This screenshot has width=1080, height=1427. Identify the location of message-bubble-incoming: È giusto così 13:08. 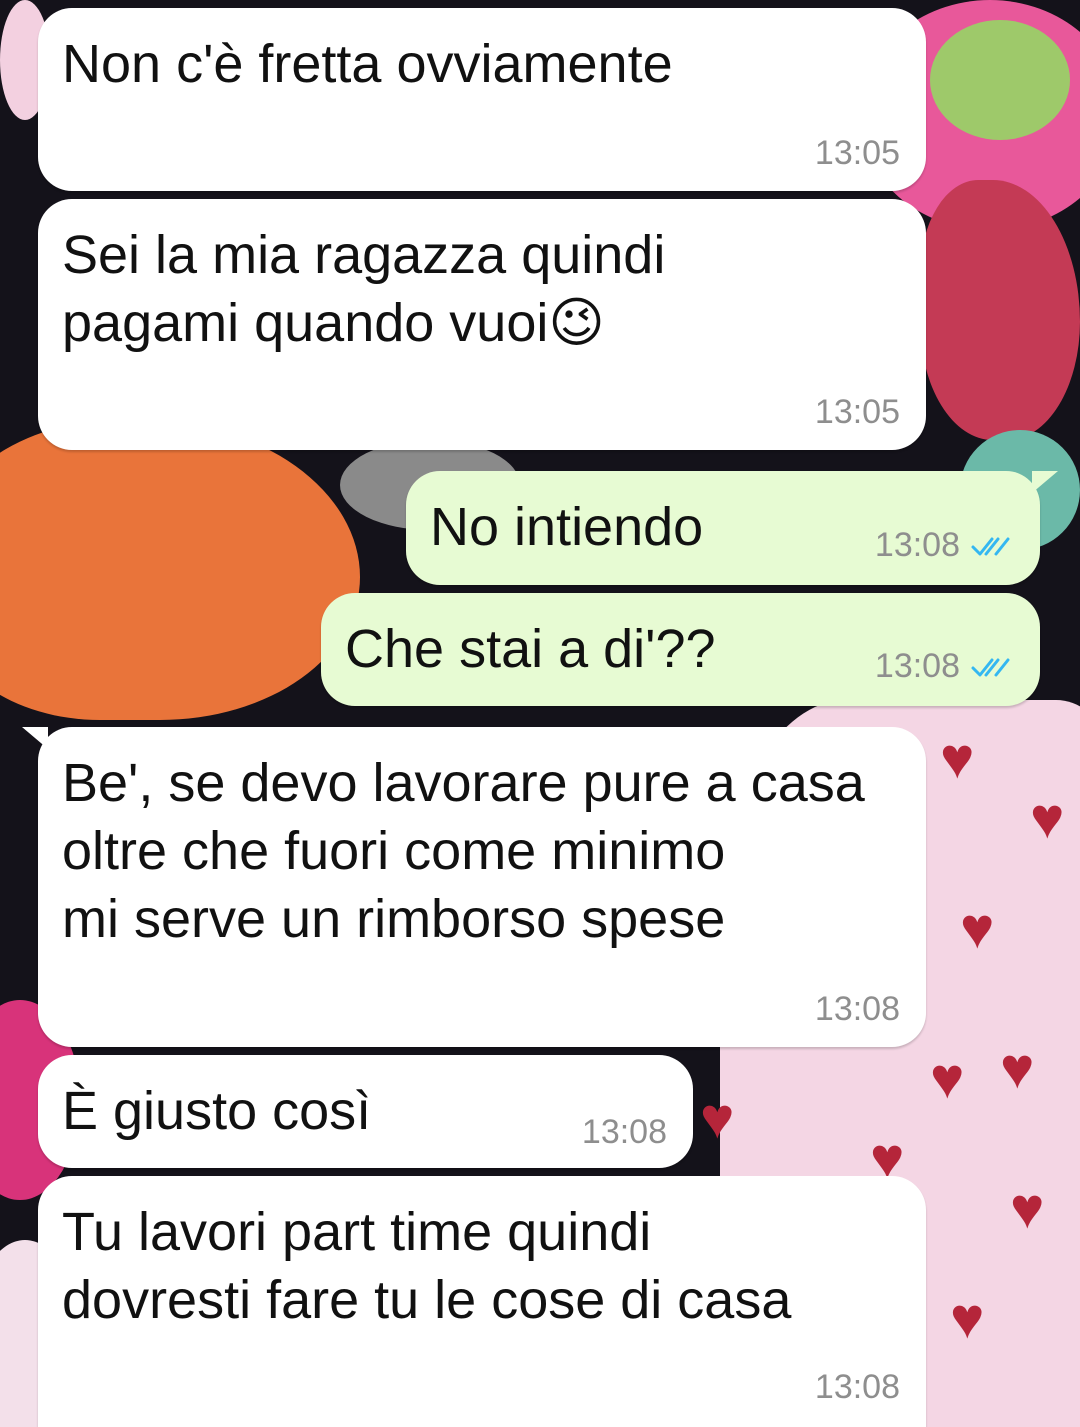
(365, 1111).